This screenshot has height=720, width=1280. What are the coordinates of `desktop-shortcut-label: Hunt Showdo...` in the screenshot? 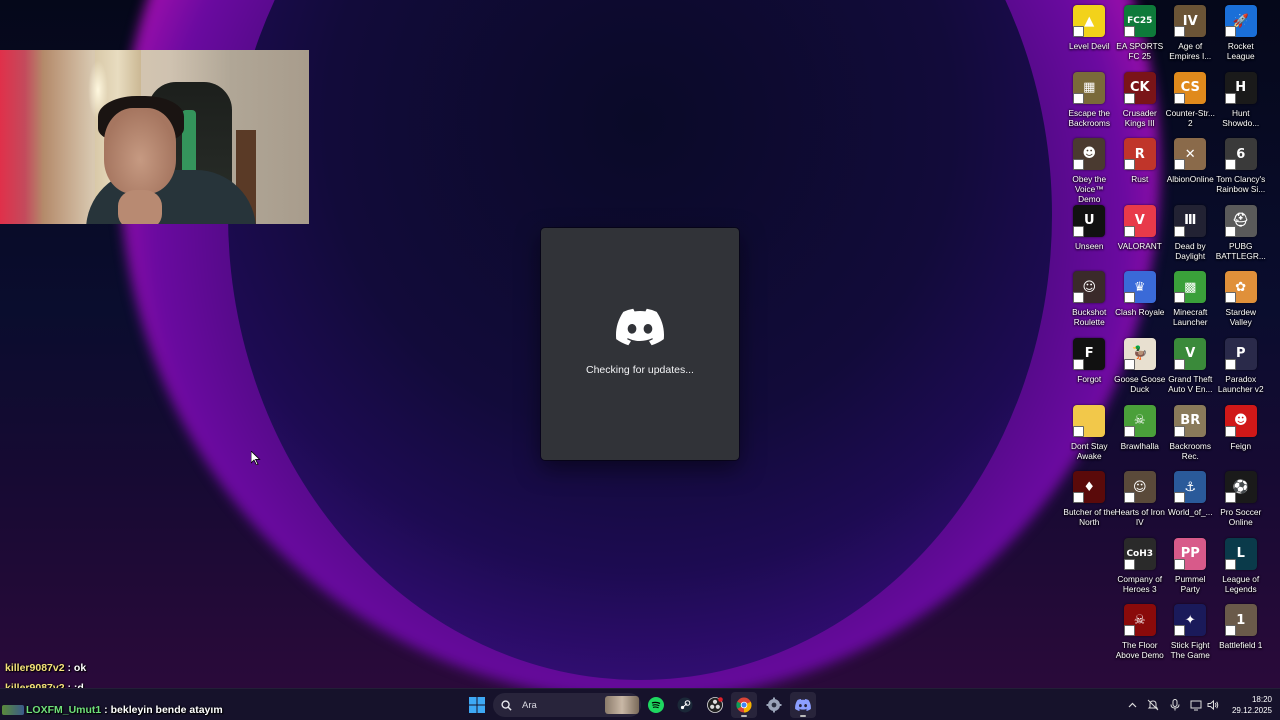 It's located at (1241, 117).